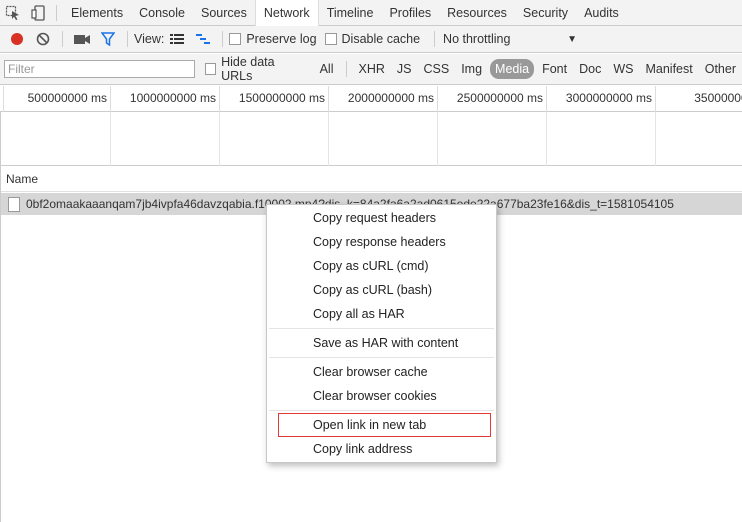 Image resolution: width=742 pixels, height=522 pixels. Describe the element at coordinates (477, 39) in the screenshot. I see `throttling-value: No throttling` at that location.